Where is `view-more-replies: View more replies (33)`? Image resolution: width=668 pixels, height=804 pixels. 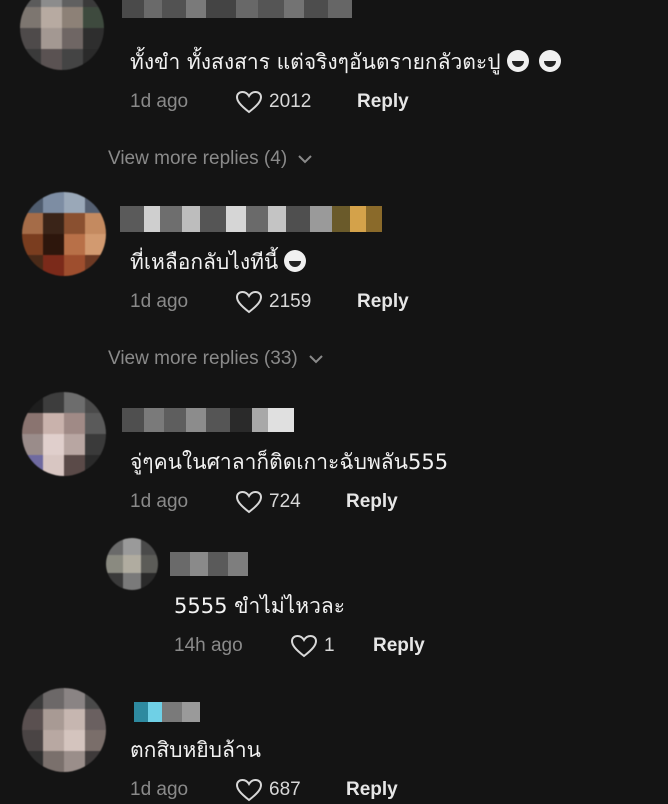
view-more-replies: View more replies (33) is located at coordinates (216, 359).